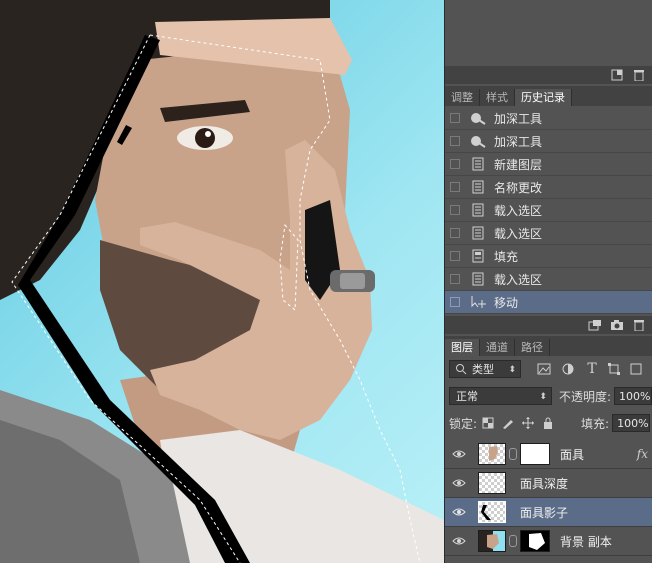 This screenshot has height=563, width=652. I want to click on filter-kind-value: 类型, so click(483, 369).